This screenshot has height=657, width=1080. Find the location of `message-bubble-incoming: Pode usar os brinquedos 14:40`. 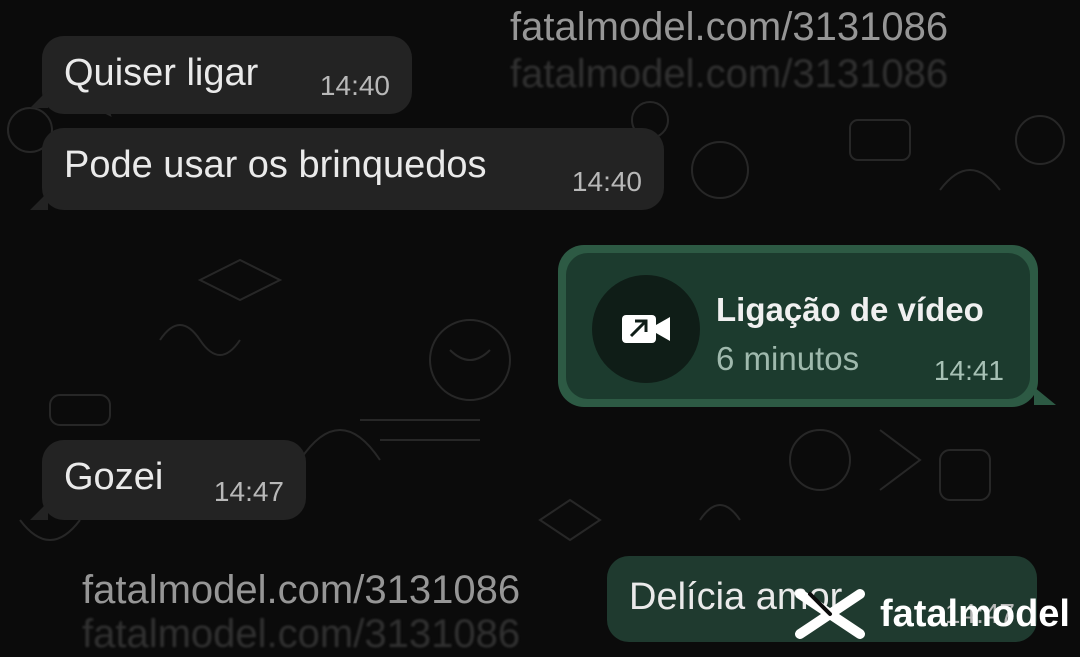

message-bubble-incoming: Pode usar os brinquedos 14:40 is located at coordinates (347, 169).